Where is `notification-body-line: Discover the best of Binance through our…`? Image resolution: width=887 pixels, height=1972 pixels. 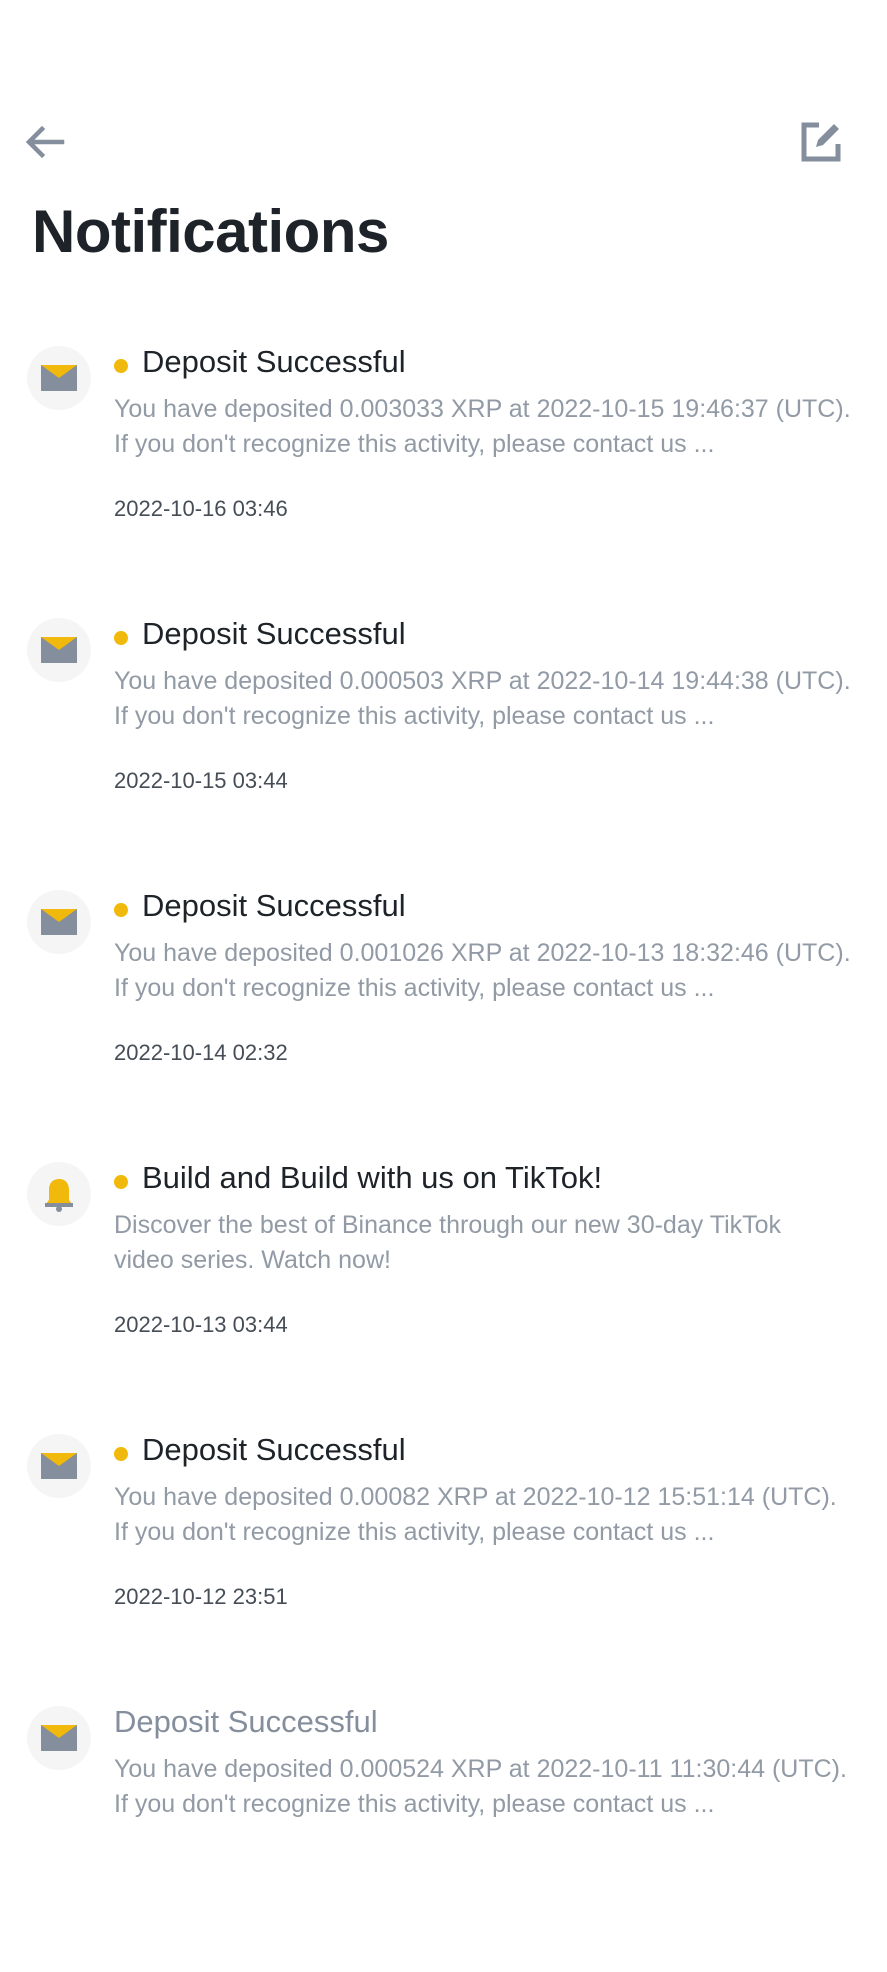 notification-body-line: Discover the best of Binance through our… is located at coordinates (448, 1225).